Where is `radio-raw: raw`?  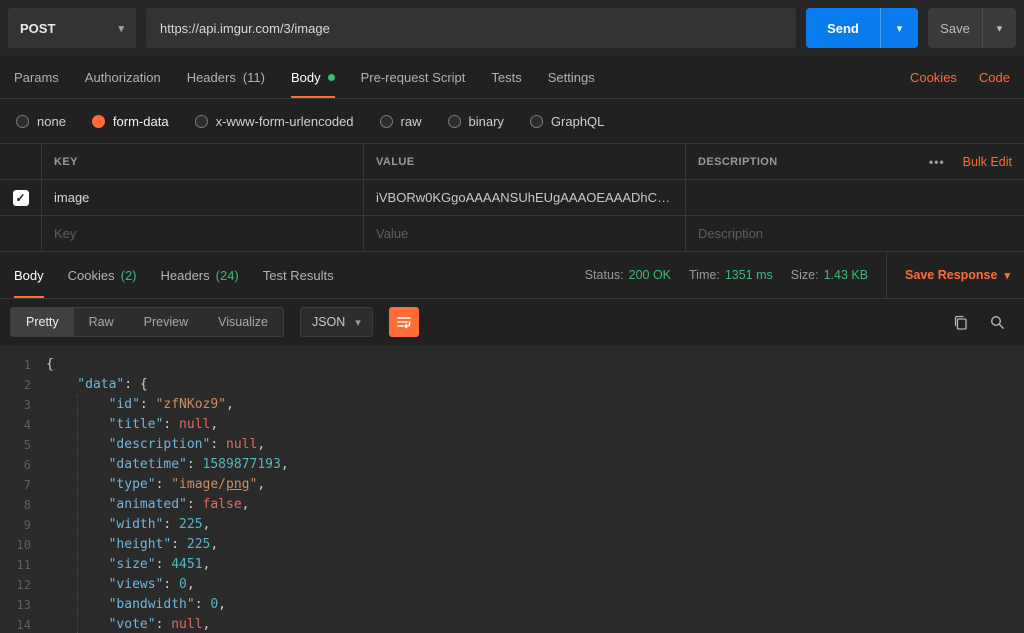
radio-raw: raw is located at coordinates (400, 121).